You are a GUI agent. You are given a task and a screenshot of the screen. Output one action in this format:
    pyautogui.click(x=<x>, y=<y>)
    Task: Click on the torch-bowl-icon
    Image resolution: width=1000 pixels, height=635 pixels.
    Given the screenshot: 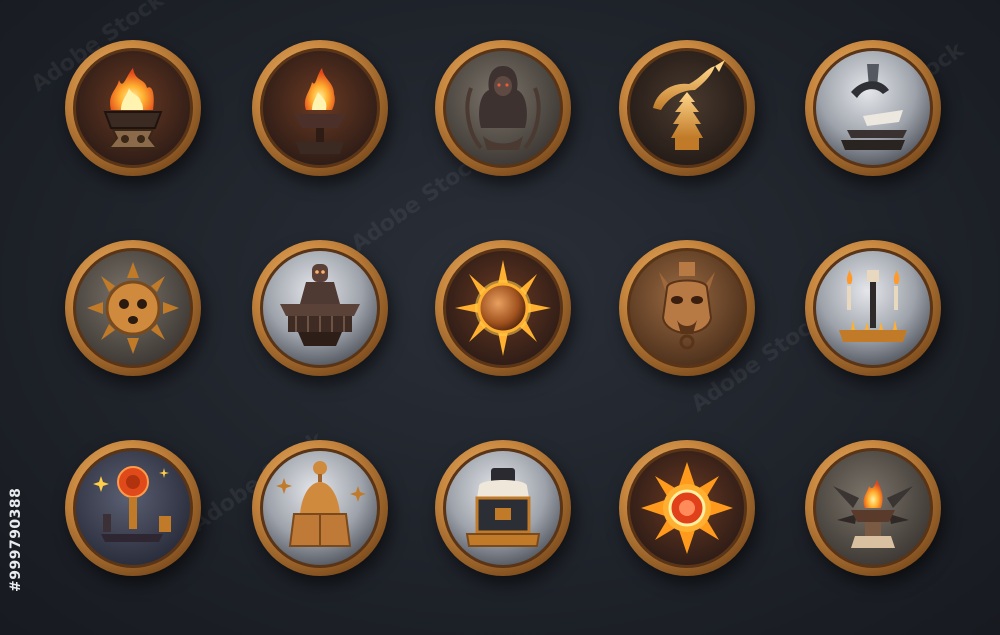 What is the action you would take?
    pyautogui.click(x=320, y=108)
    